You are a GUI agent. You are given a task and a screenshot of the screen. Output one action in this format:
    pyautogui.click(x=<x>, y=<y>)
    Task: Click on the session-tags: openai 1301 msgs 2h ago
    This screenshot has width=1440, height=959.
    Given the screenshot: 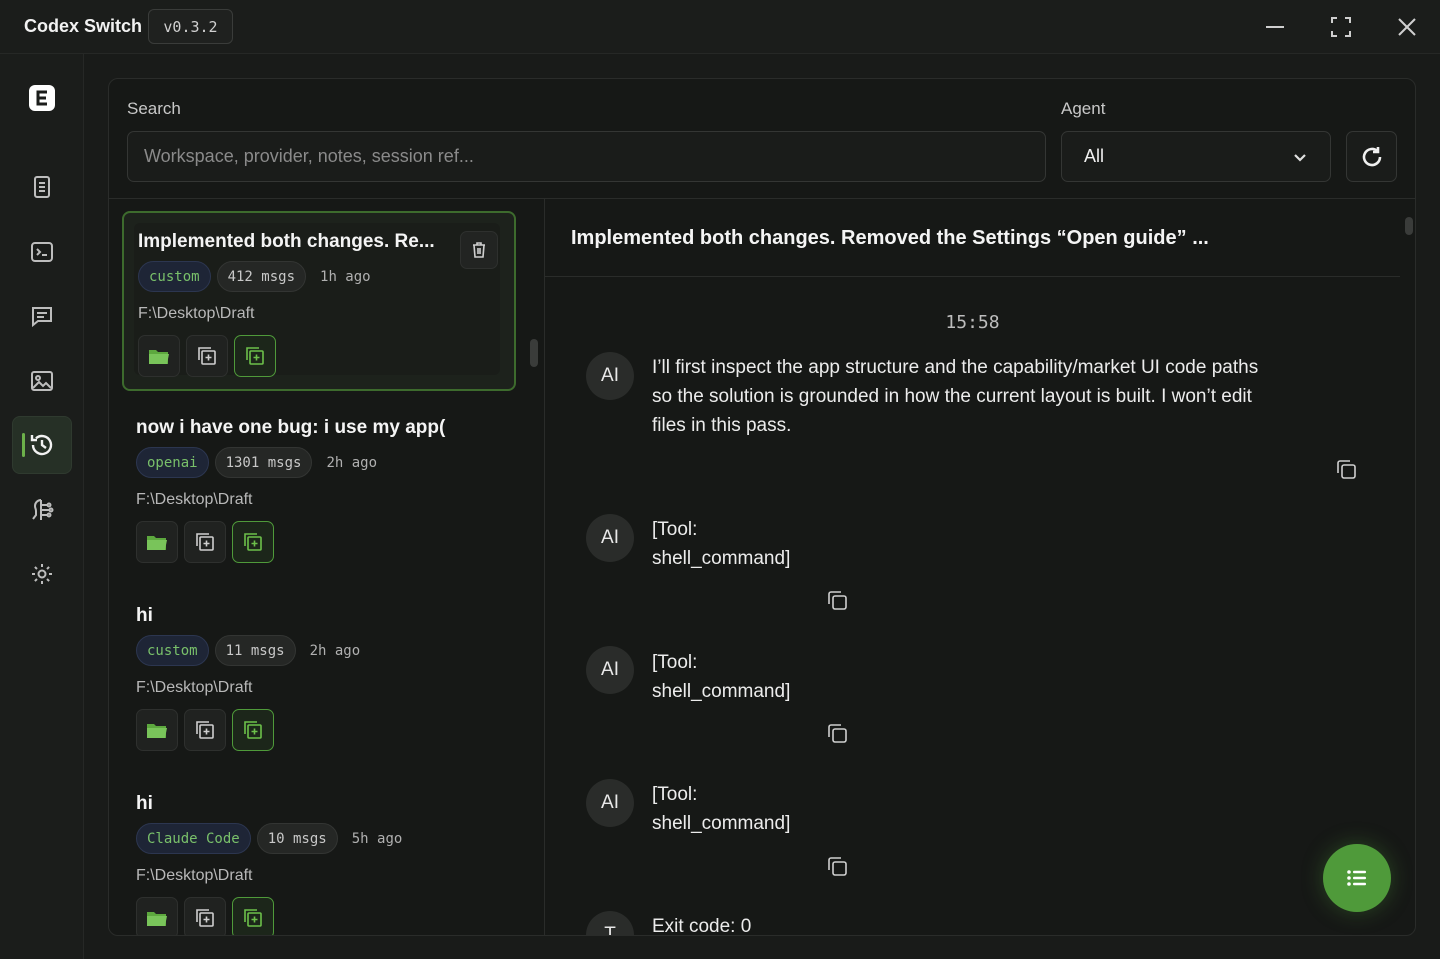 What is the action you would take?
    pyautogui.click(x=256, y=462)
    